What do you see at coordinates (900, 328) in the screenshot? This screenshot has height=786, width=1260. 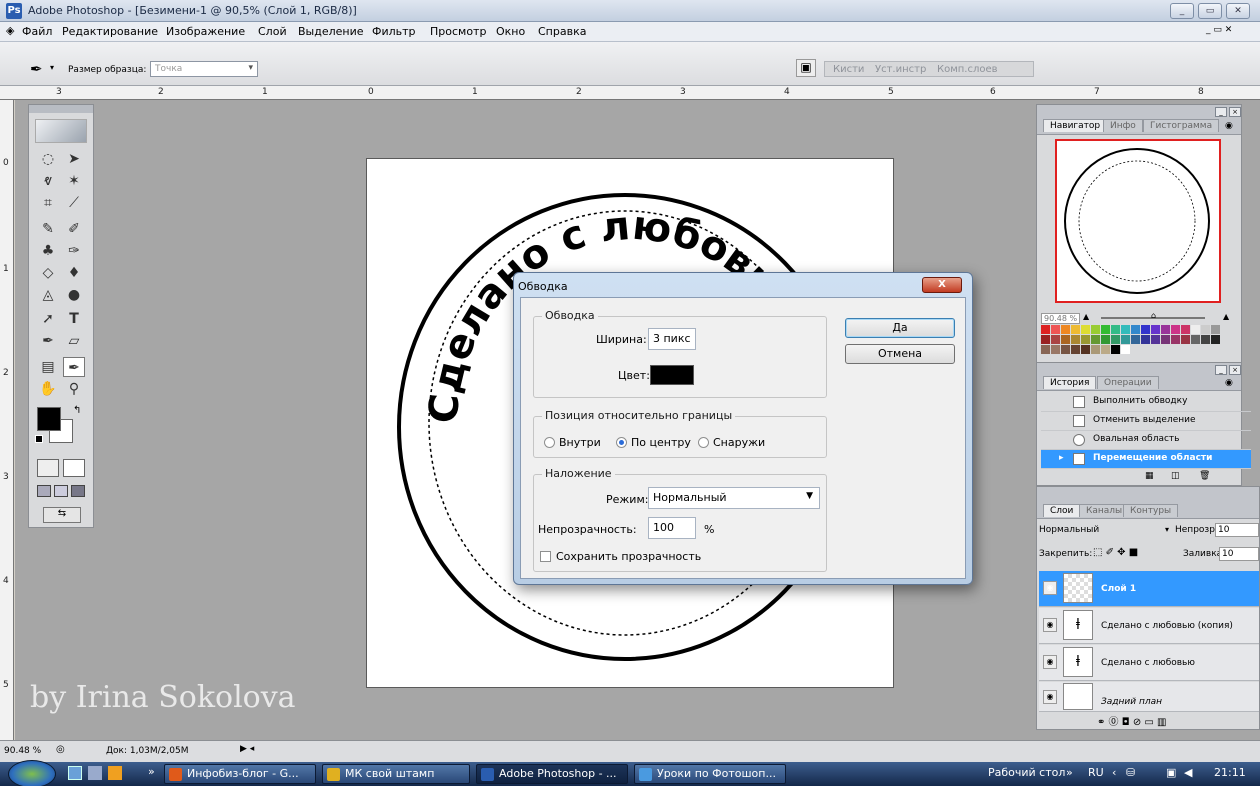 I see `ok-button: Да` at bounding box center [900, 328].